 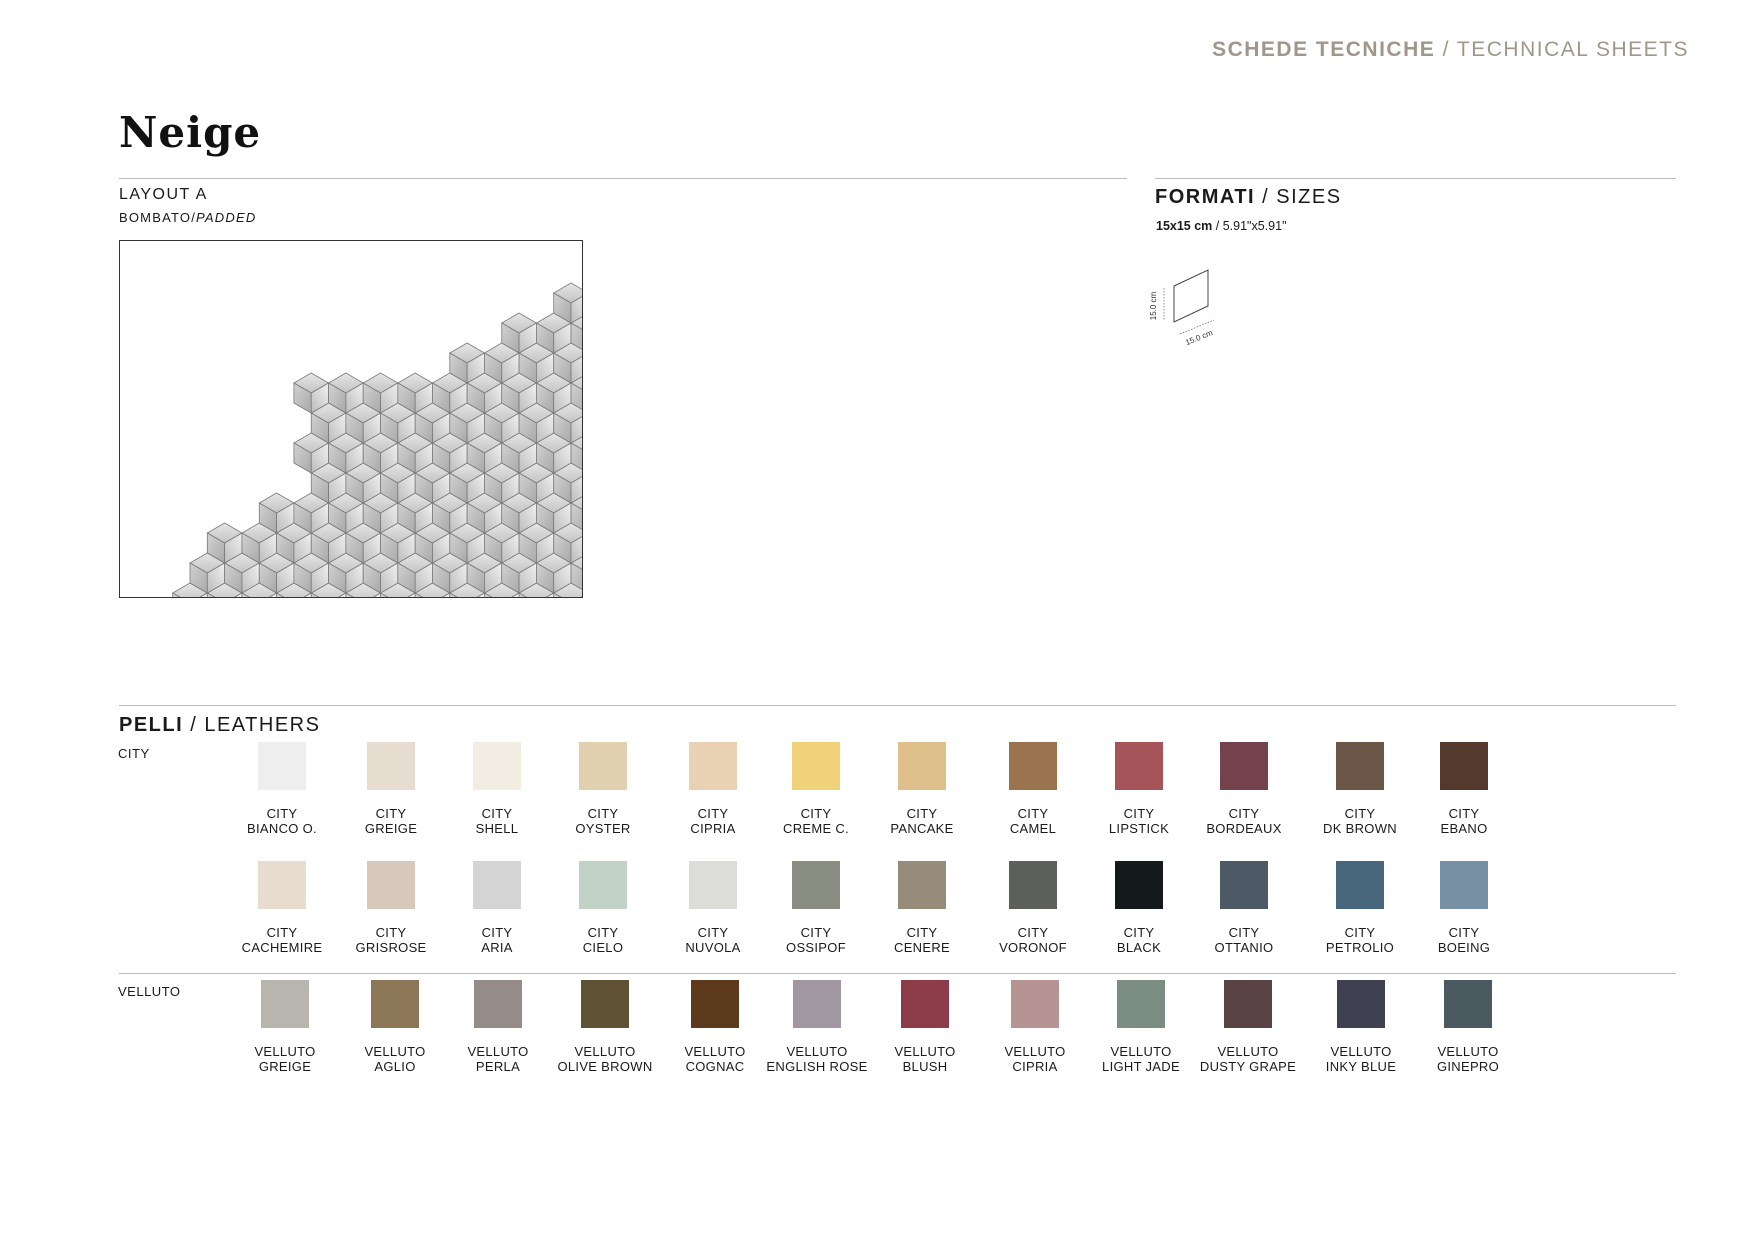 I want to click on swatch-name-line2: CENERE, so click(x=922, y=947).